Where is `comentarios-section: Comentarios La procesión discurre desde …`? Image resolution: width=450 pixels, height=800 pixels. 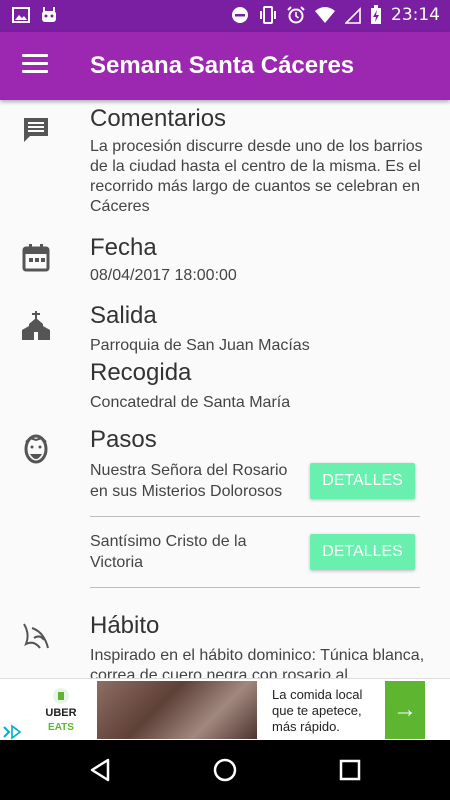
comentarios-section: Comentarios La procesión discurre desde … is located at coordinates (265, 161).